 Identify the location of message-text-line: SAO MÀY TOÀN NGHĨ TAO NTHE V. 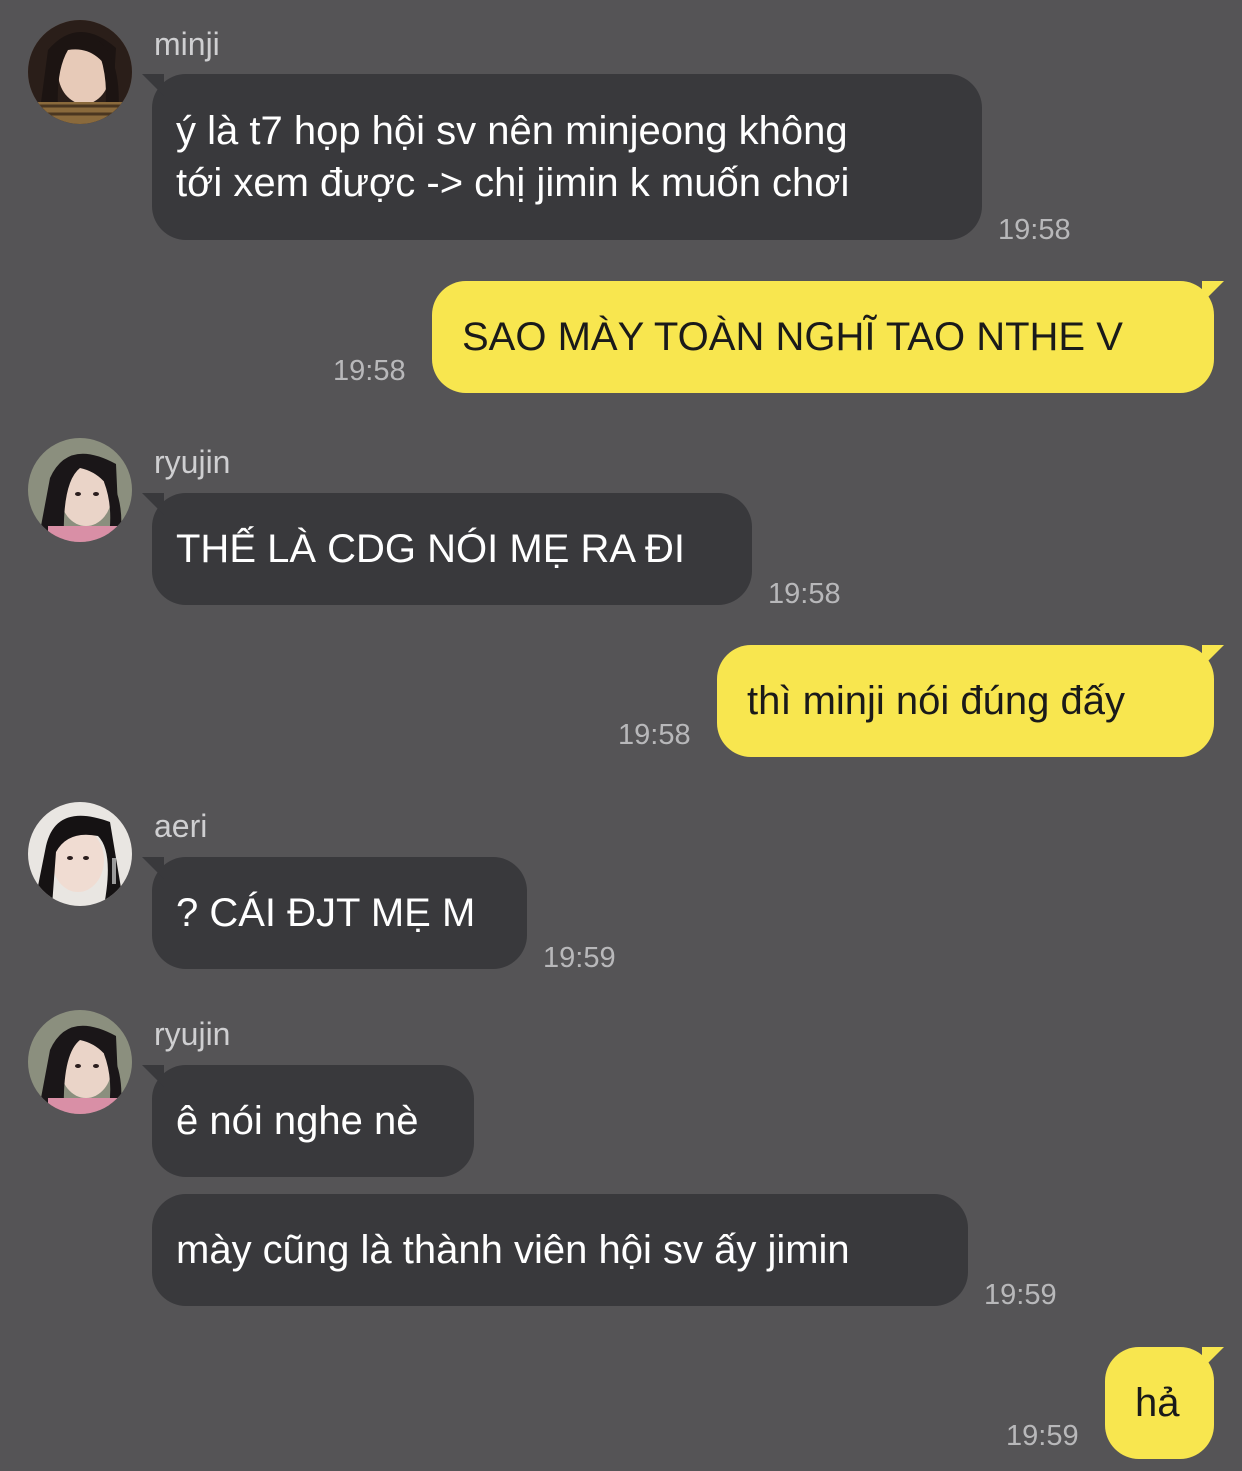
(792, 337).